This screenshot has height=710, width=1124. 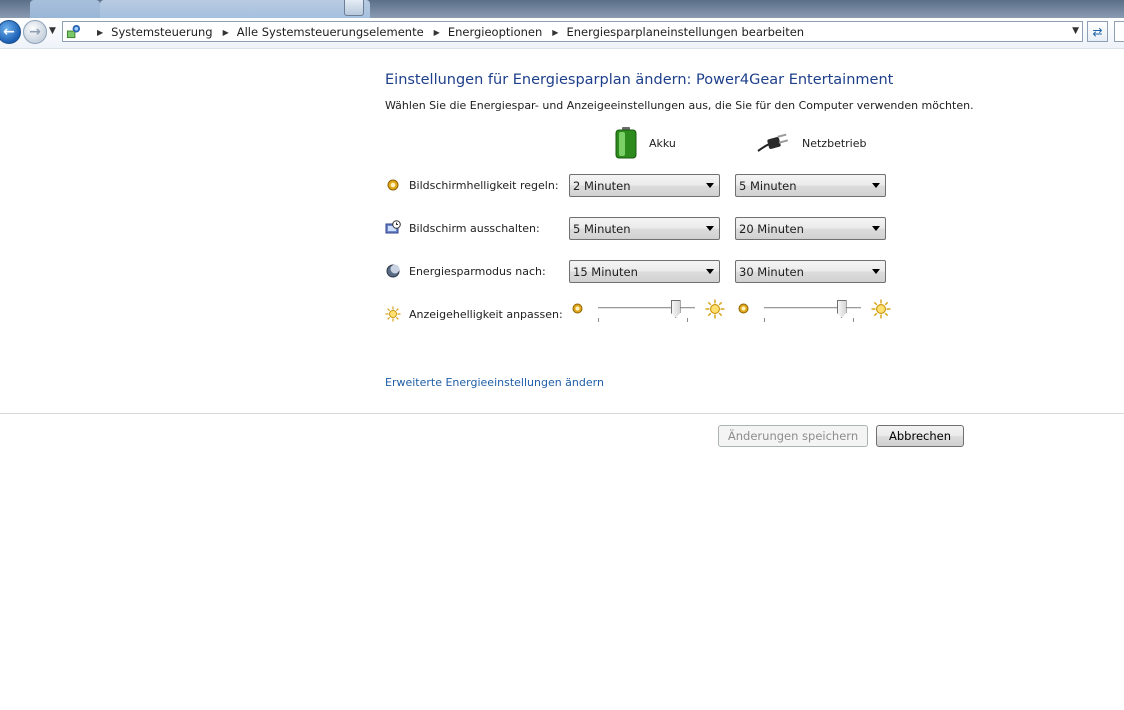 I want to click on breadcrumb-item: Systemsteuerung, so click(x=161, y=32).